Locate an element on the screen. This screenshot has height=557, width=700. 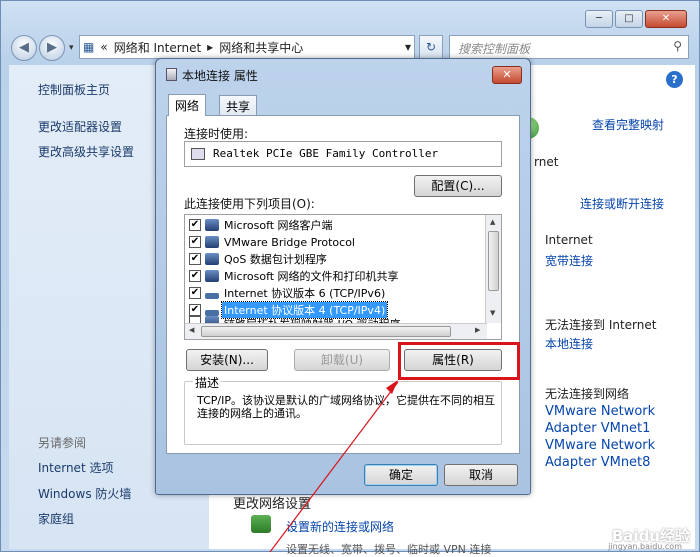
tab-networking: 网络 is located at coordinates (187, 105).